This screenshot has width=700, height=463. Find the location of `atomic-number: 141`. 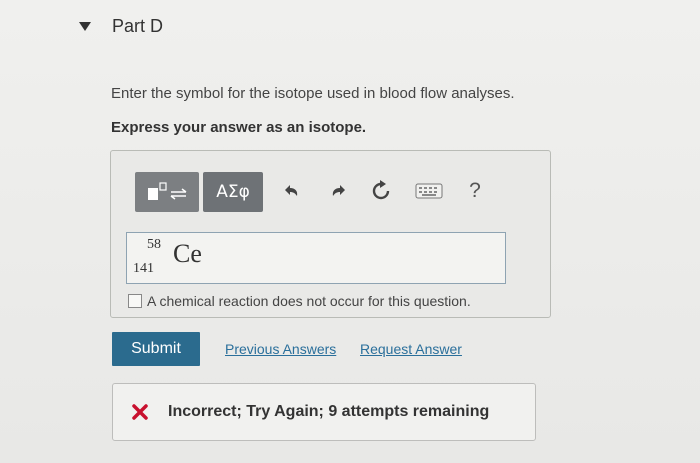

atomic-number: 141 is located at coordinates (143, 268).